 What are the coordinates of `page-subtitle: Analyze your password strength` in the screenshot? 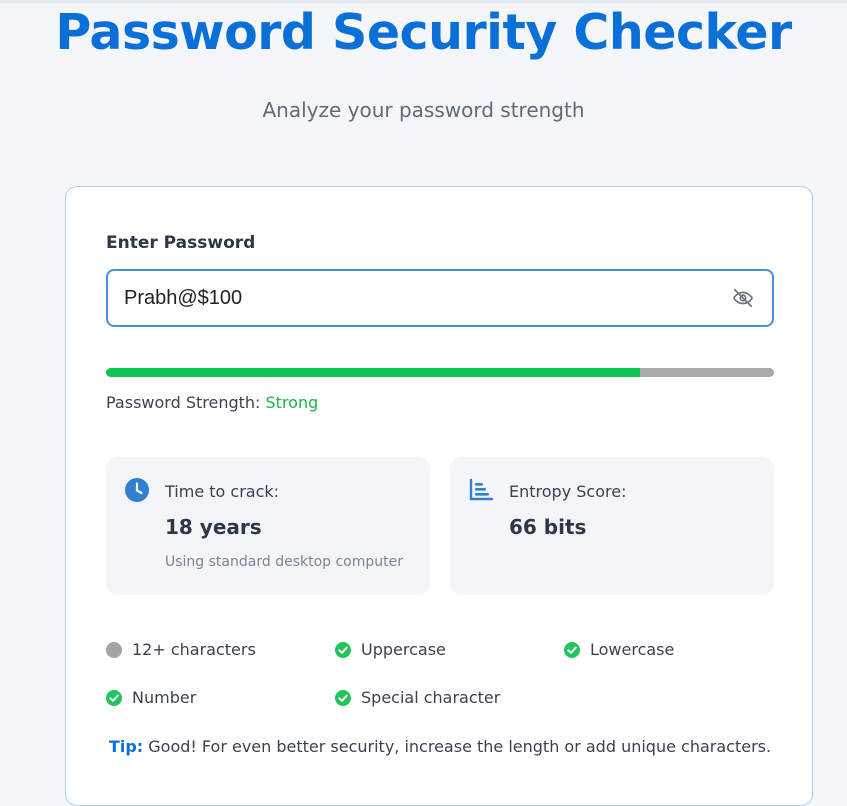 It's located at (423, 110).